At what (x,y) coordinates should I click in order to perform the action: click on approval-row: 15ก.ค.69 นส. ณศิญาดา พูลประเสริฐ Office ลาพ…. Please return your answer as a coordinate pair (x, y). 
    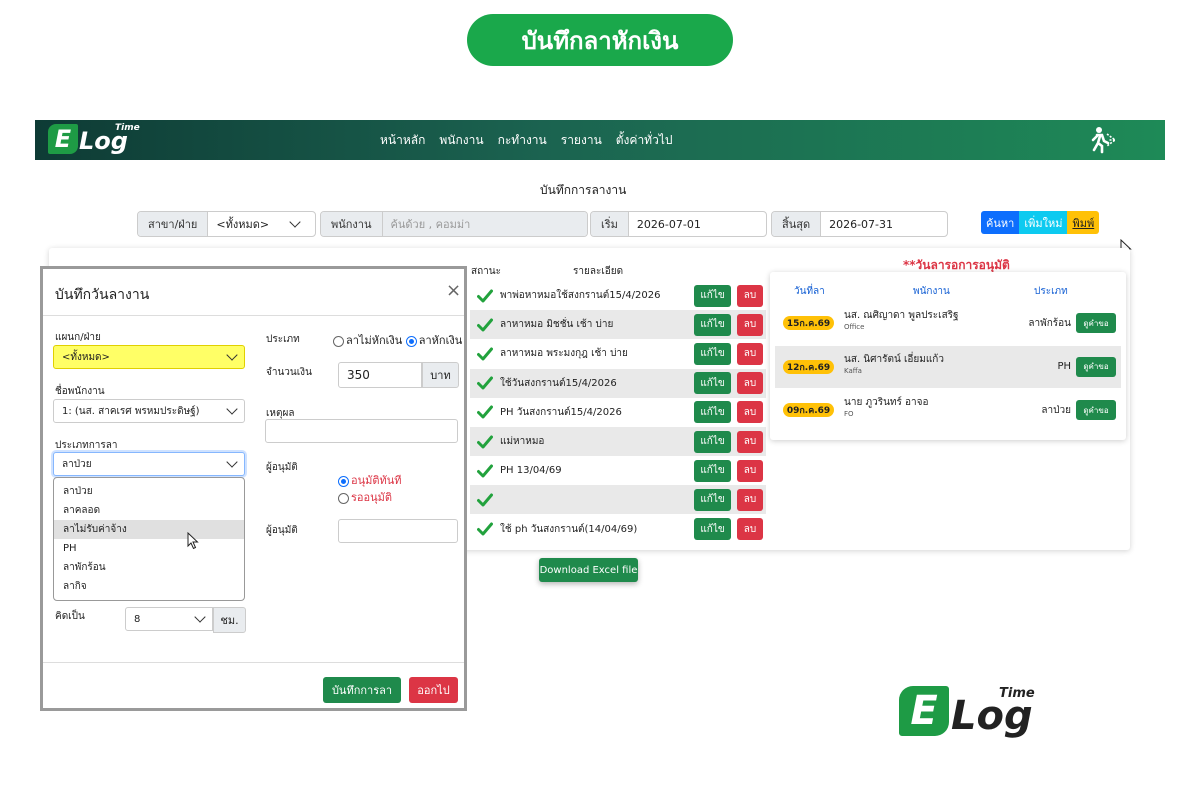
    Looking at the image, I should click on (948, 323).